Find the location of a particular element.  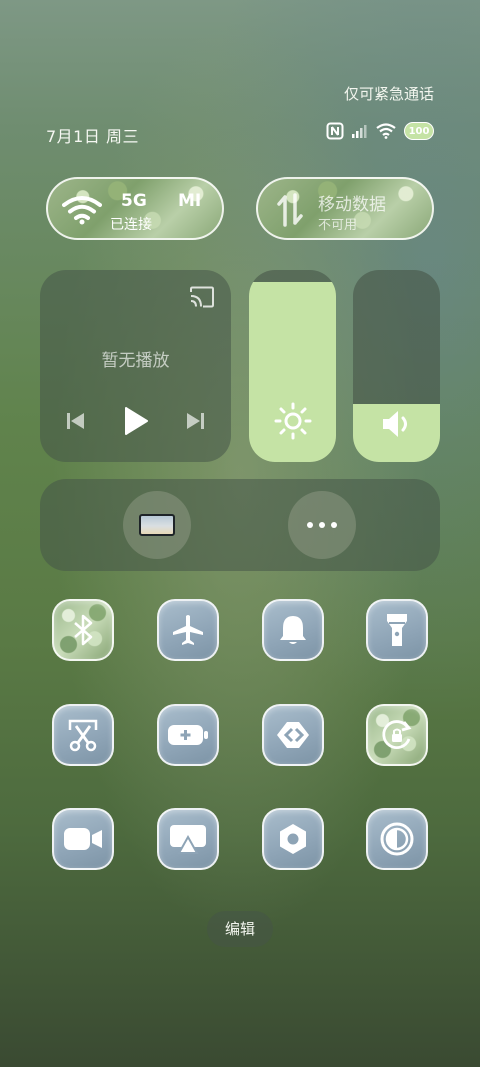

settings-toggle is located at coordinates (293, 839).